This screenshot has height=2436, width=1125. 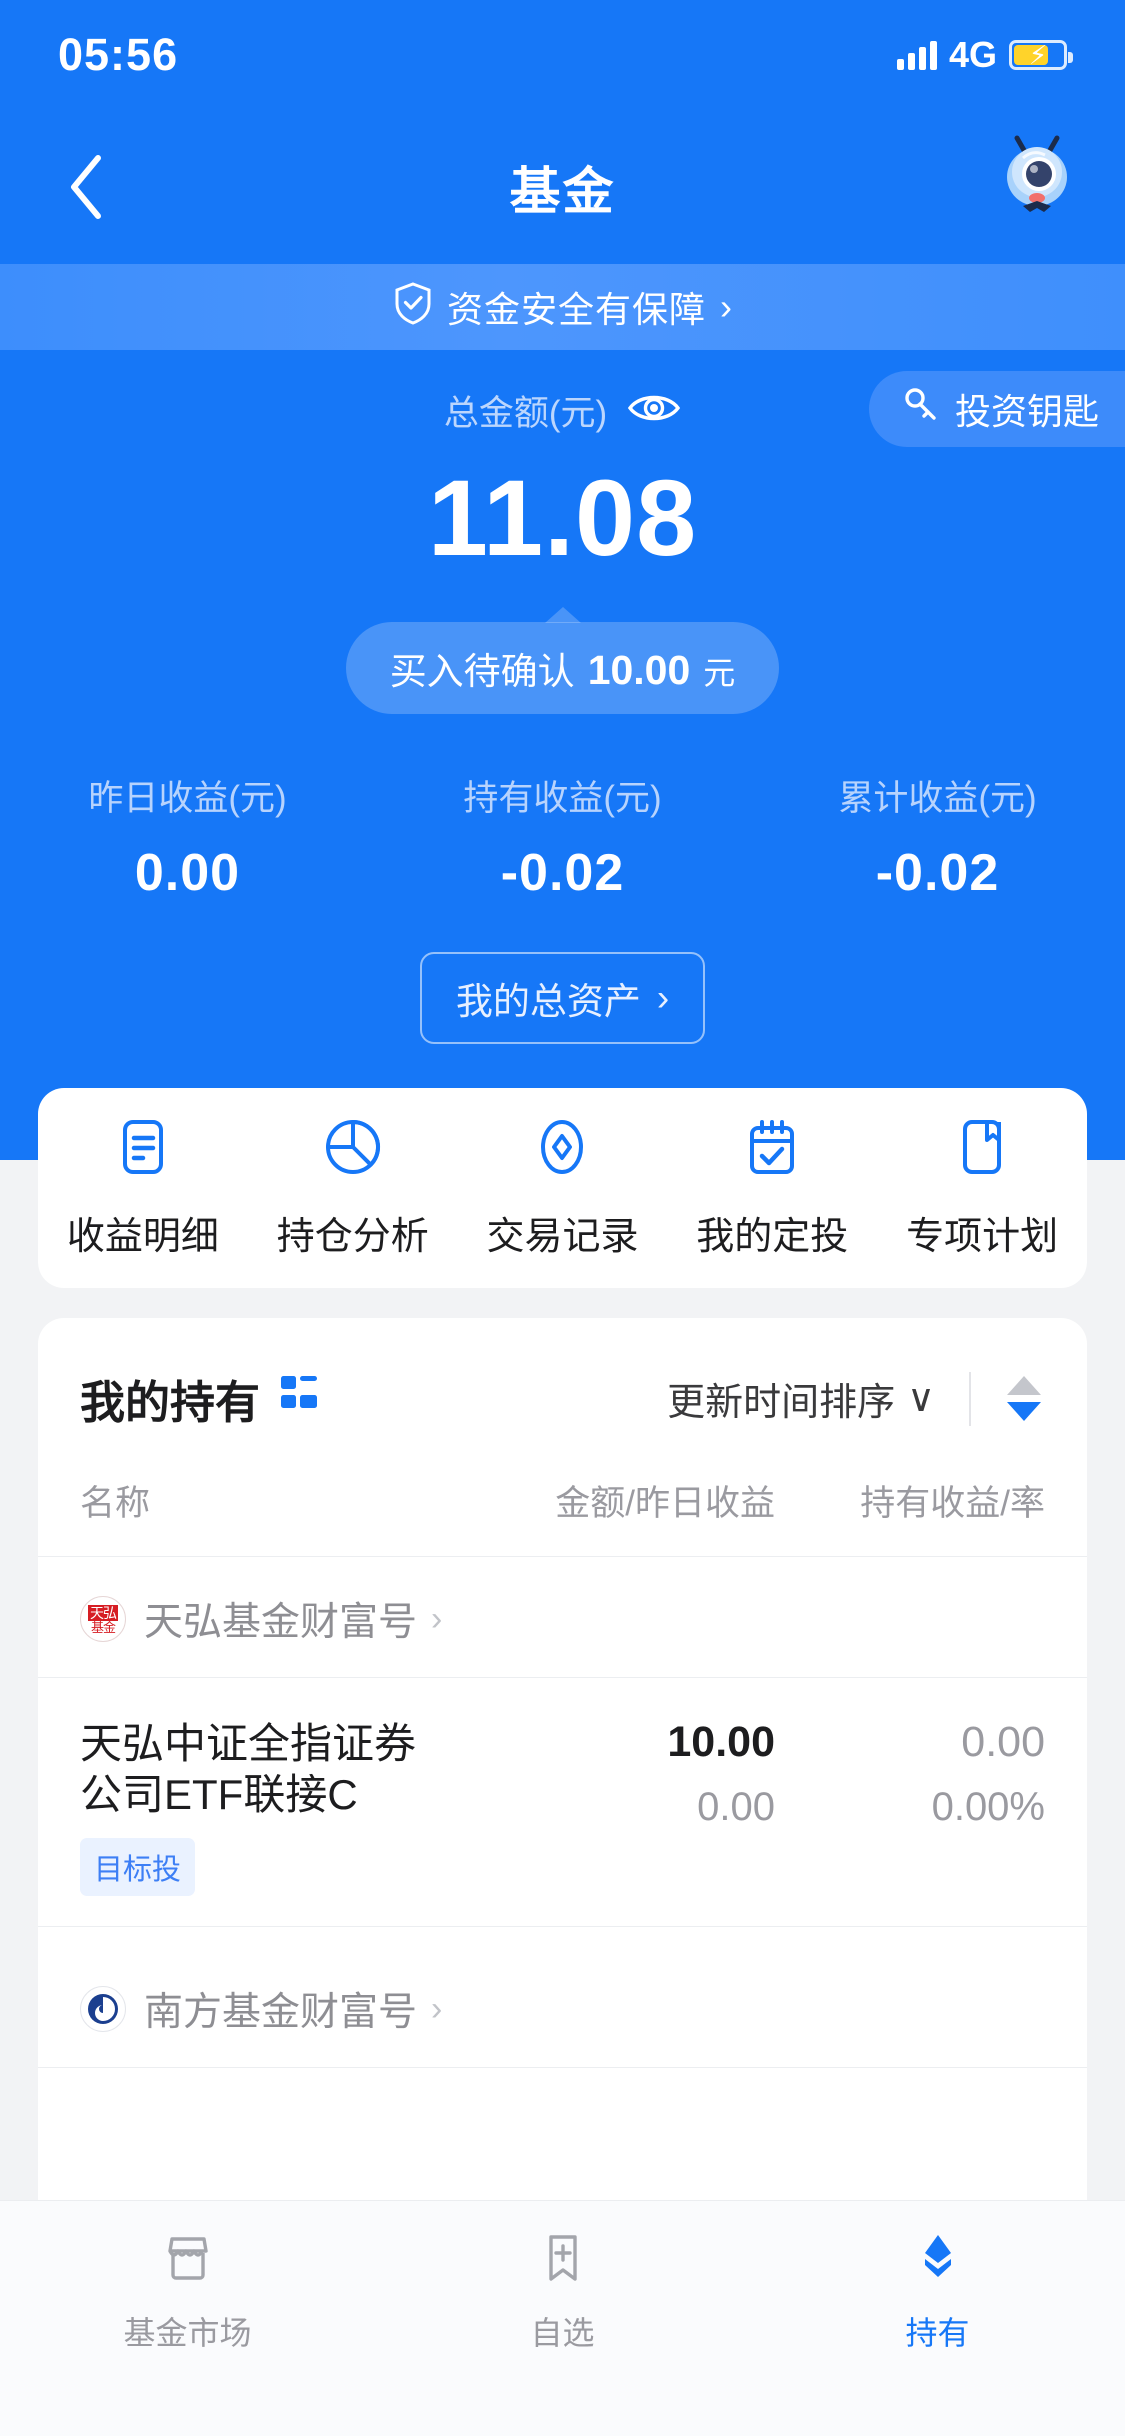 I want to click on logo-line-2: 基金, so click(x=103, y=1627).